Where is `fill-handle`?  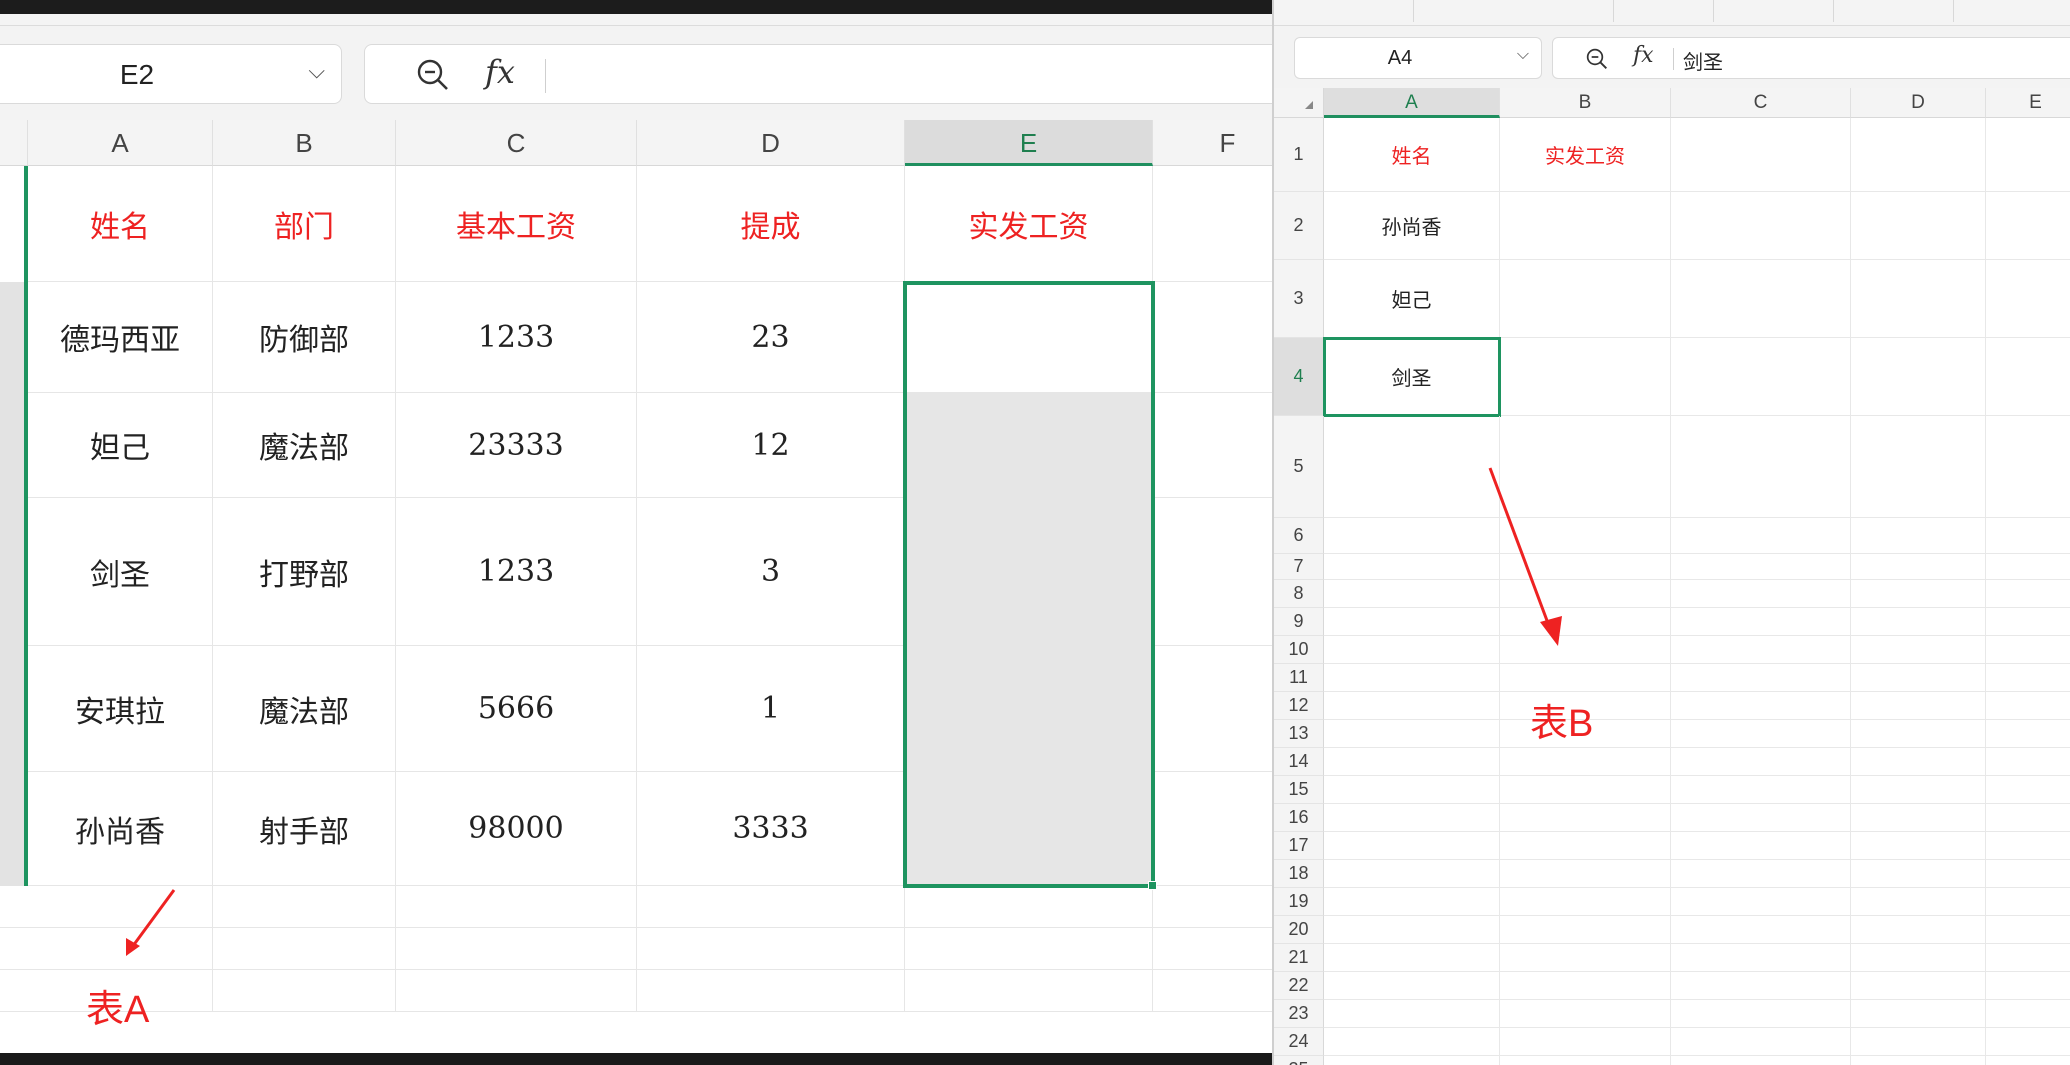 fill-handle is located at coordinates (1152, 885).